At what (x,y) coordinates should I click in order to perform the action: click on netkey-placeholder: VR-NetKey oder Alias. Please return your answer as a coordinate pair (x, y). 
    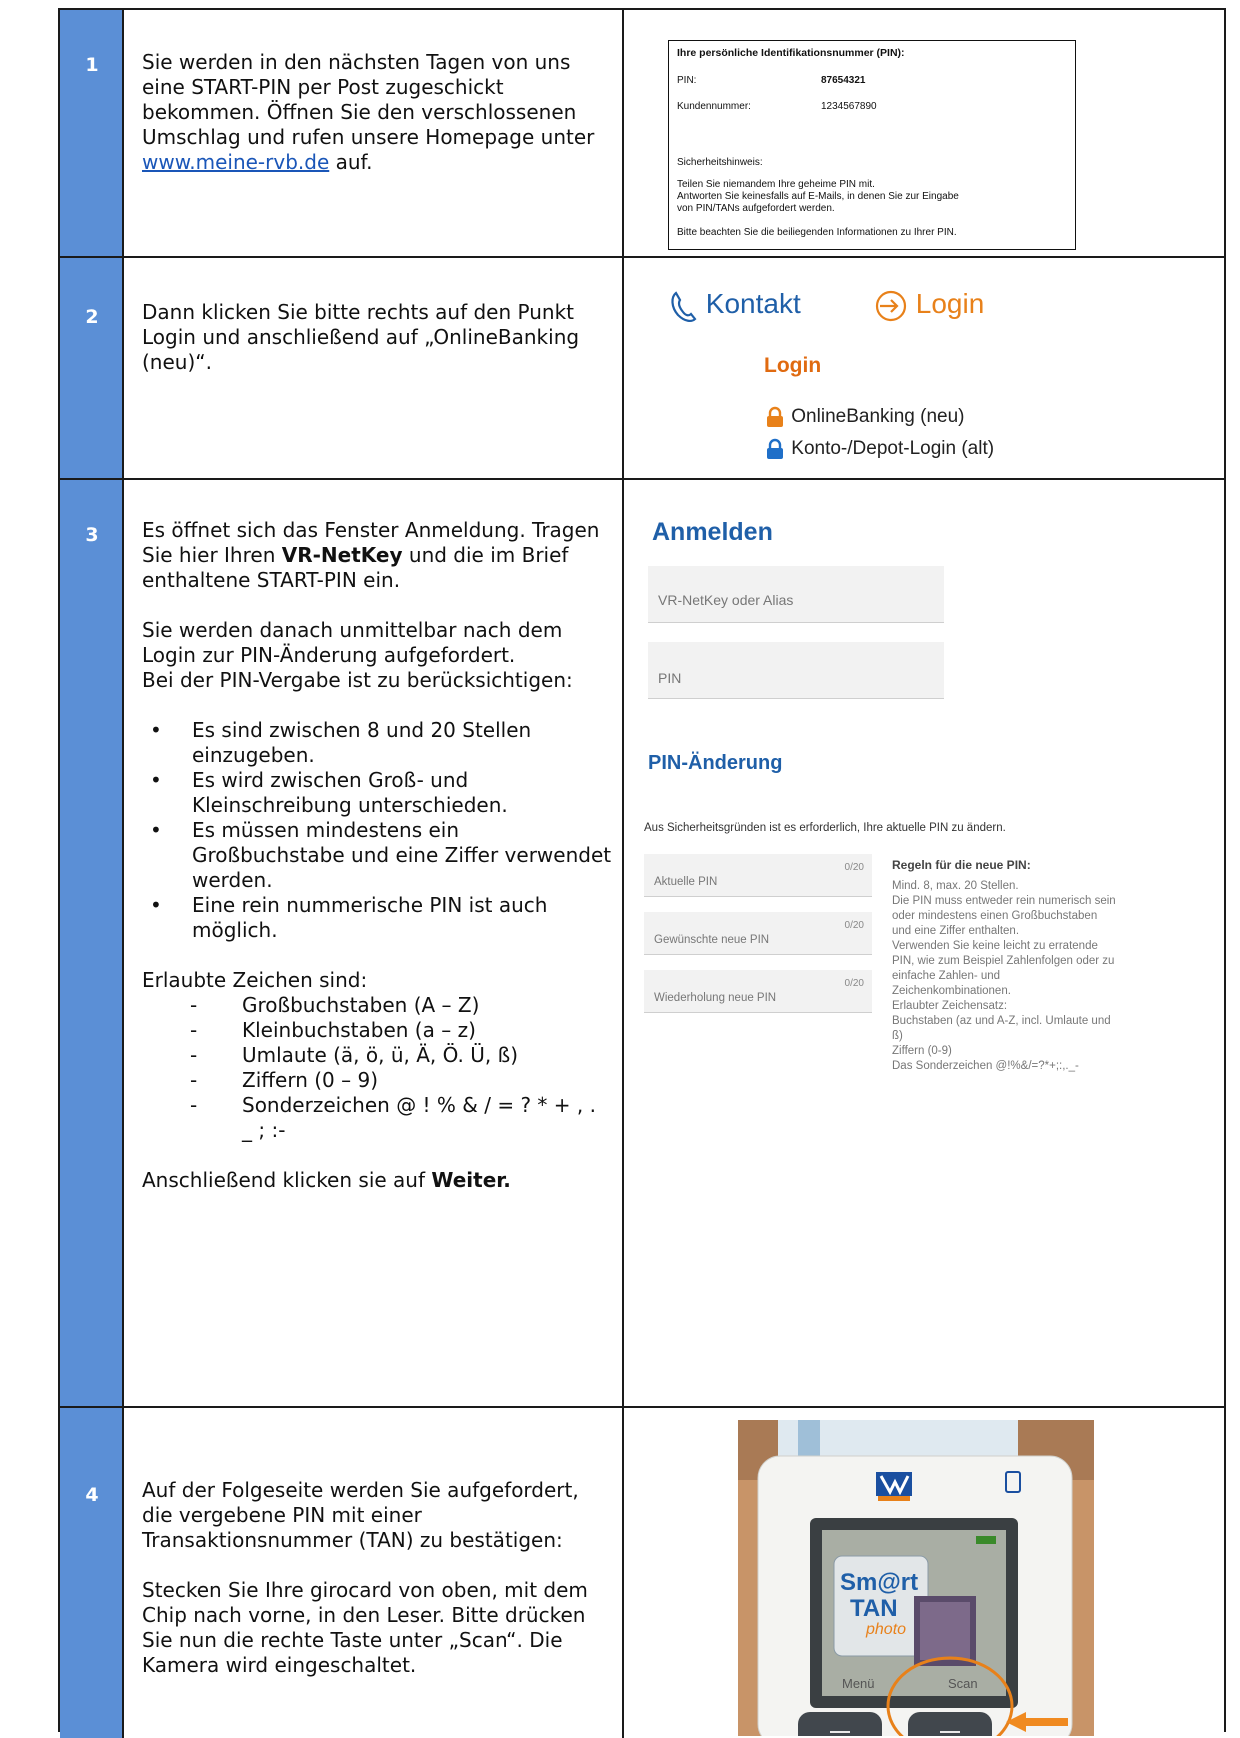
    Looking at the image, I should click on (726, 600).